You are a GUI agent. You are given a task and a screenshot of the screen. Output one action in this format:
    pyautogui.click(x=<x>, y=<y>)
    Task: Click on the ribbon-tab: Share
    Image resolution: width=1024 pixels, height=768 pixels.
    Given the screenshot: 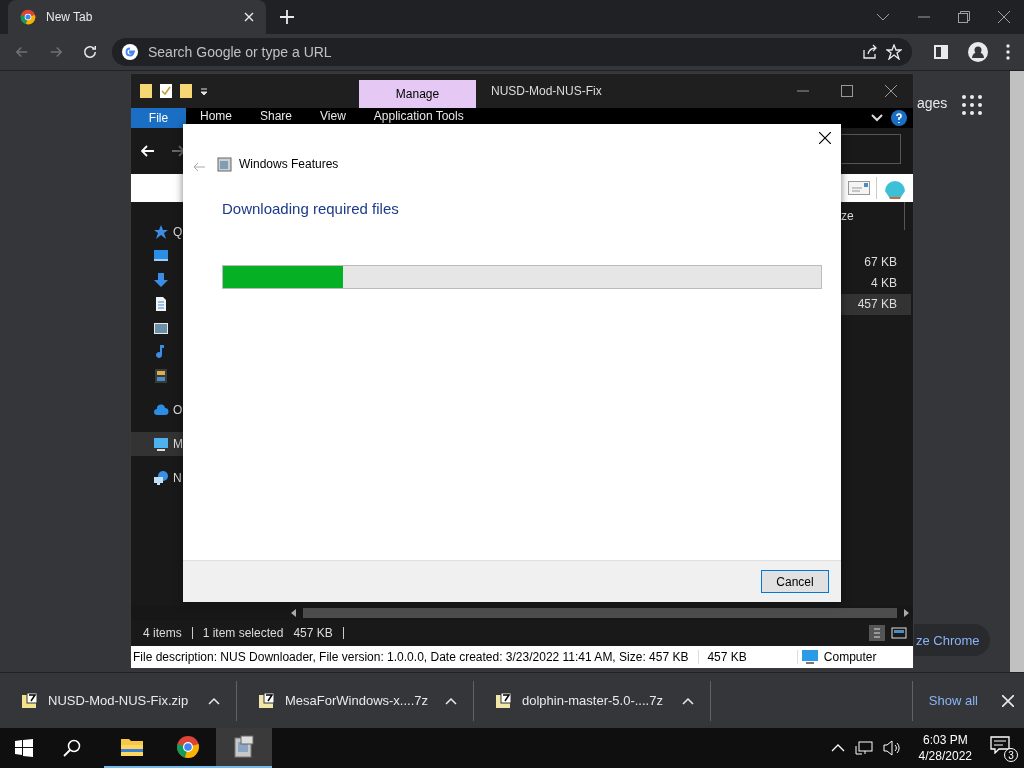 What is the action you would take?
    pyautogui.click(x=276, y=116)
    